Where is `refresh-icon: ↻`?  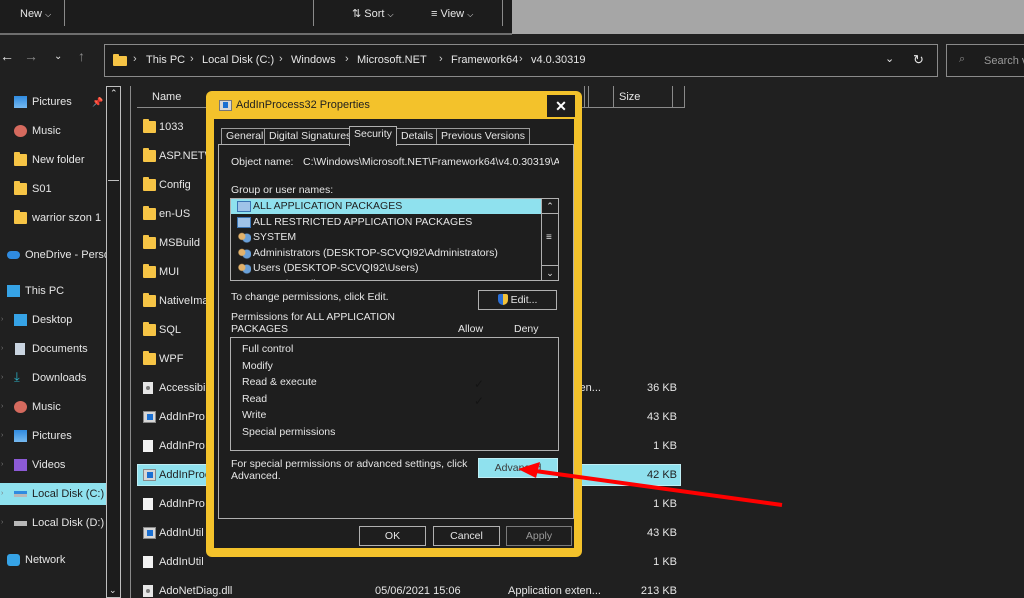
refresh-icon: ↻ is located at coordinates (918, 60).